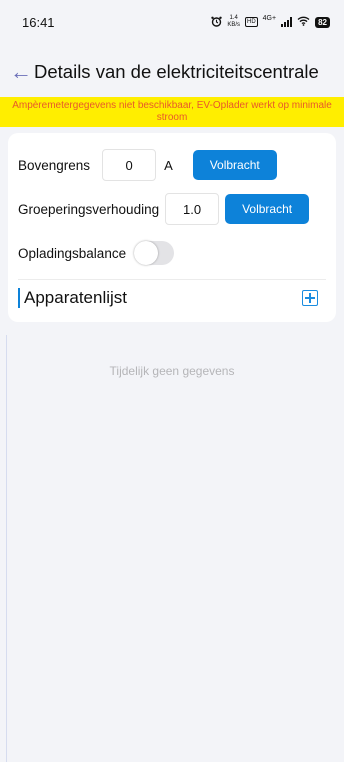 This screenshot has width=344, height=762. What do you see at coordinates (6, 548) in the screenshot?
I see `edge-line` at bounding box center [6, 548].